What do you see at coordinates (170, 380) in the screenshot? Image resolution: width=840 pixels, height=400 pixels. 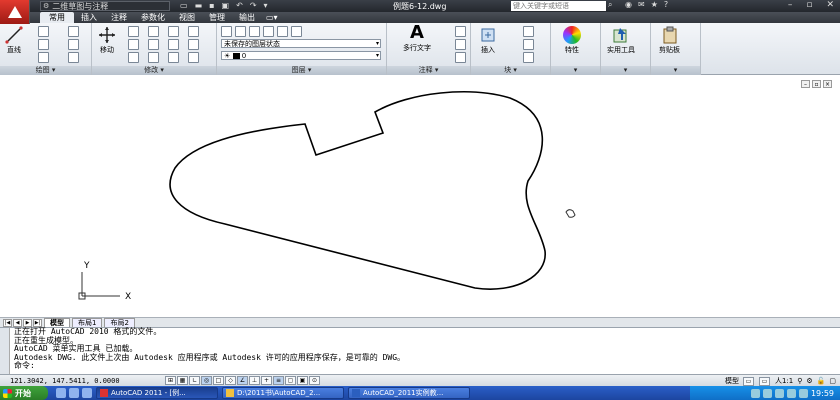 I see `snap-toggle: ⊞` at bounding box center [170, 380].